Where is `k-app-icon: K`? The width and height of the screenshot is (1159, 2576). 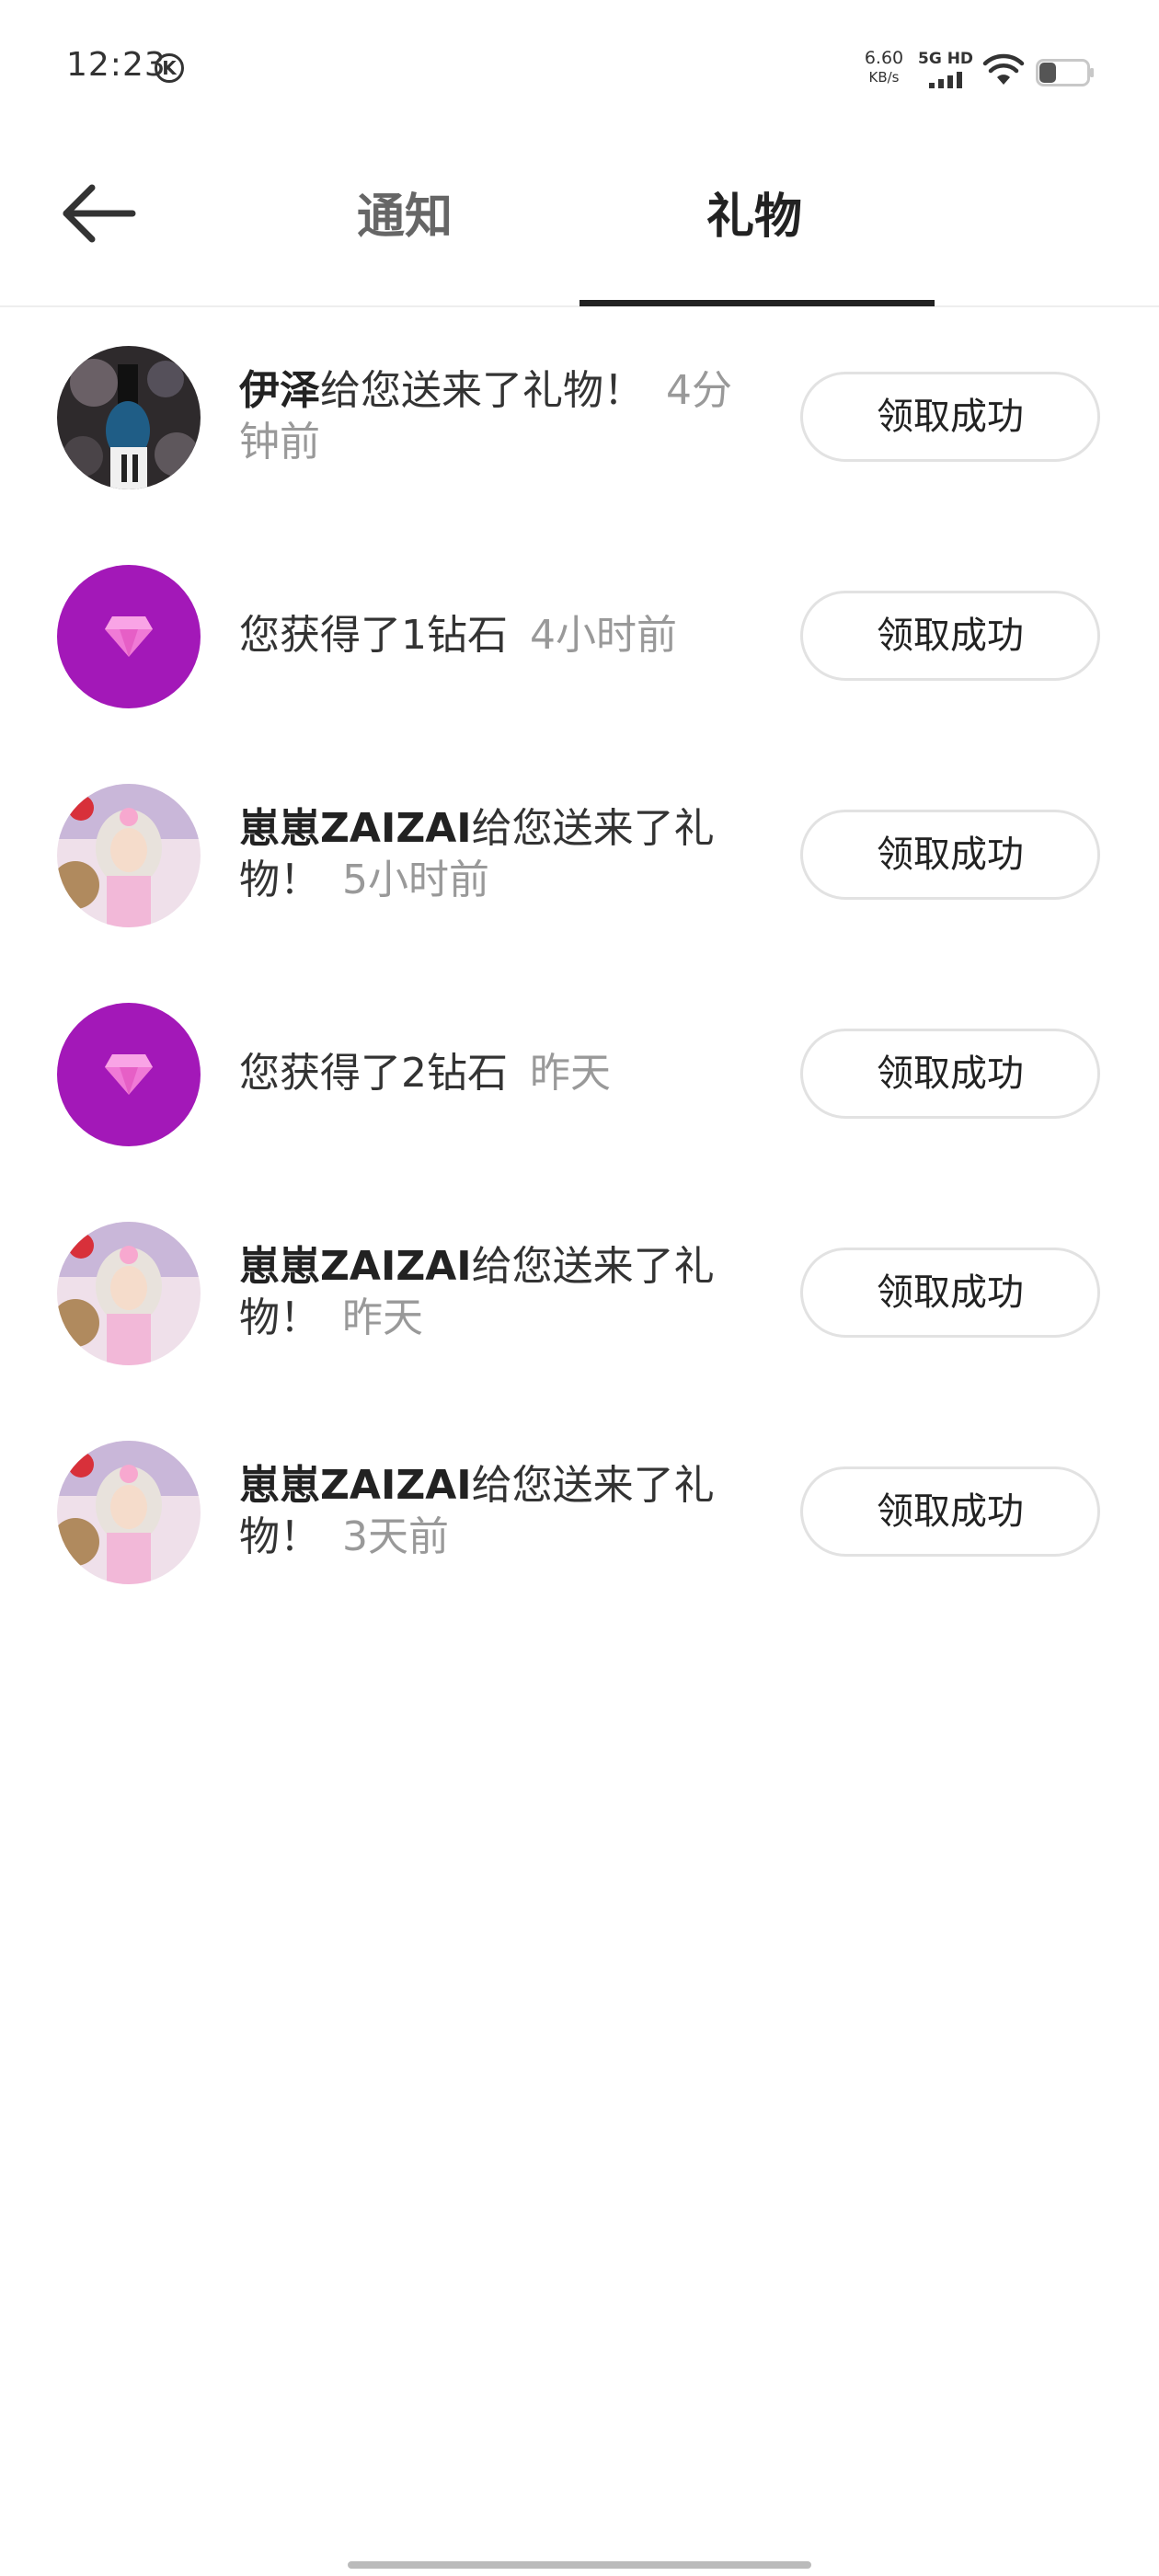
k-app-icon: K is located at coordinates (169, 68).